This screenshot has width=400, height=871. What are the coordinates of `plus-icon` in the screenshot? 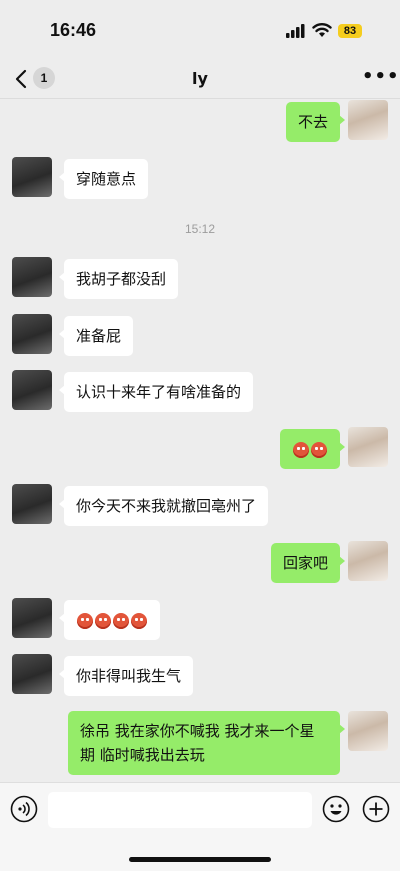 It's located at (376, 809).